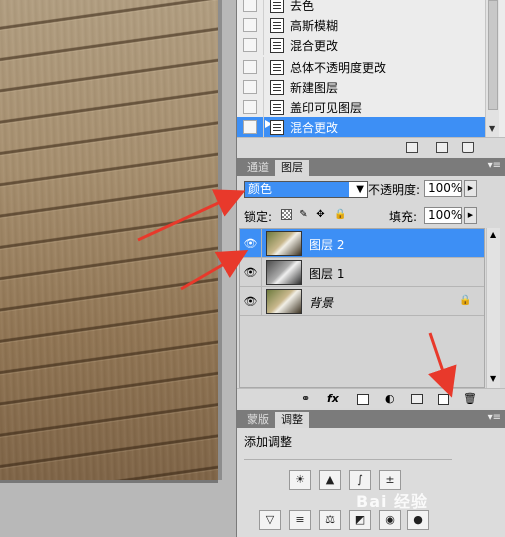 The height and width of the screenshot is (537, 505). I want to click on channel-mixer-icon: ●, so click(418, 520).